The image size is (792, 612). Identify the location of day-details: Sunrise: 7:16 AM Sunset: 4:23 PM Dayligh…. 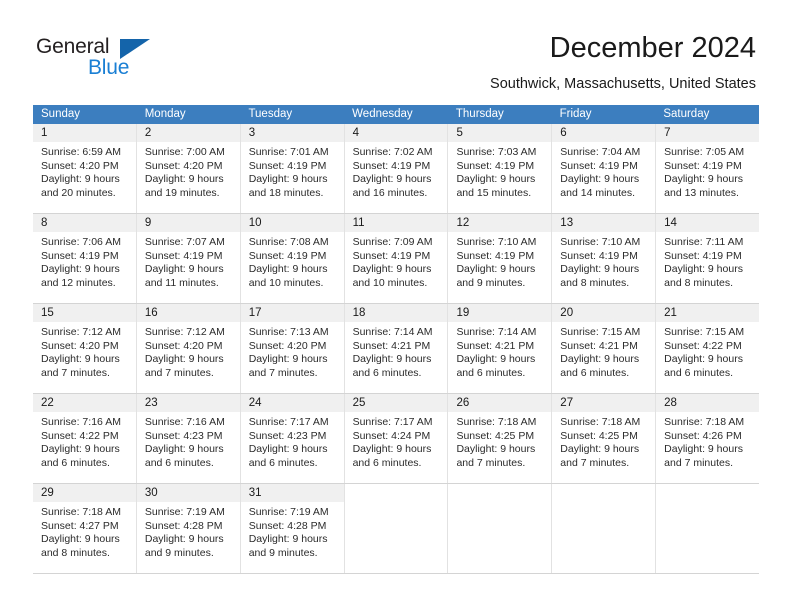
(188, 441).